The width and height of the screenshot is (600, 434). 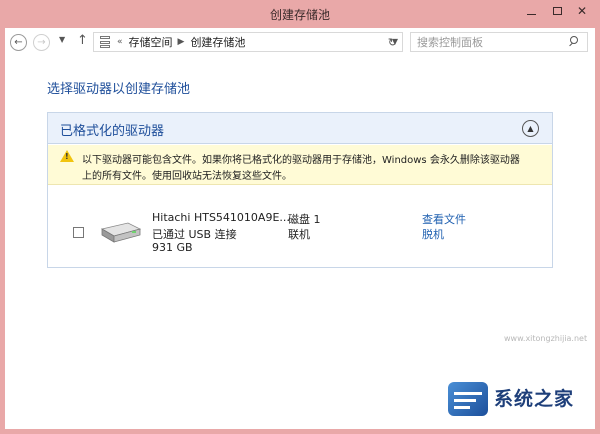 What do you see at coordinates (119, 89) in the screenshot?
I see `page-title: 选择驱动器以创建存储池` at bounding box center [119, 89].